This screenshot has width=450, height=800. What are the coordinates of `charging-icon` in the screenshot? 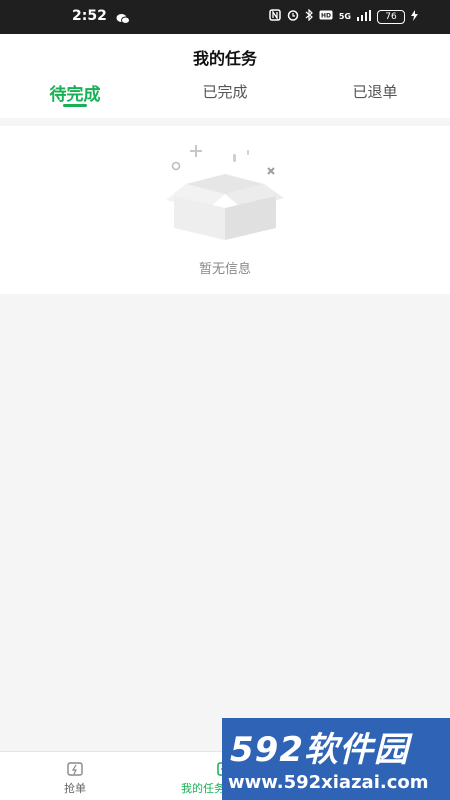 It's located at (414, 16).